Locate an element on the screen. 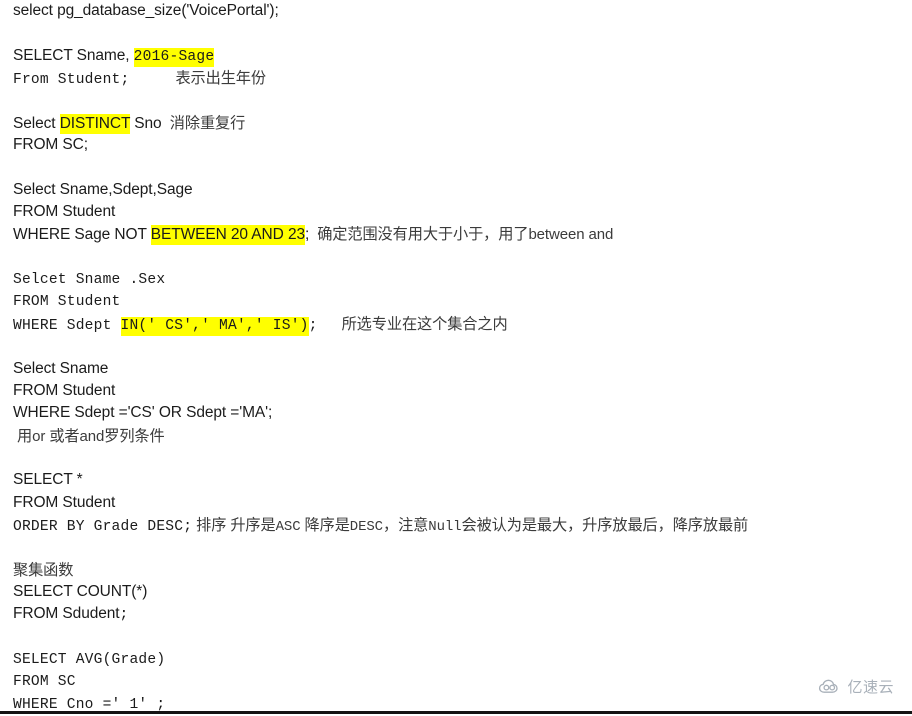 Image resolution: width=912 pixels, height=716 pixels. code-line-from-sc: FROM SC; is located at coordinates (458, 145).